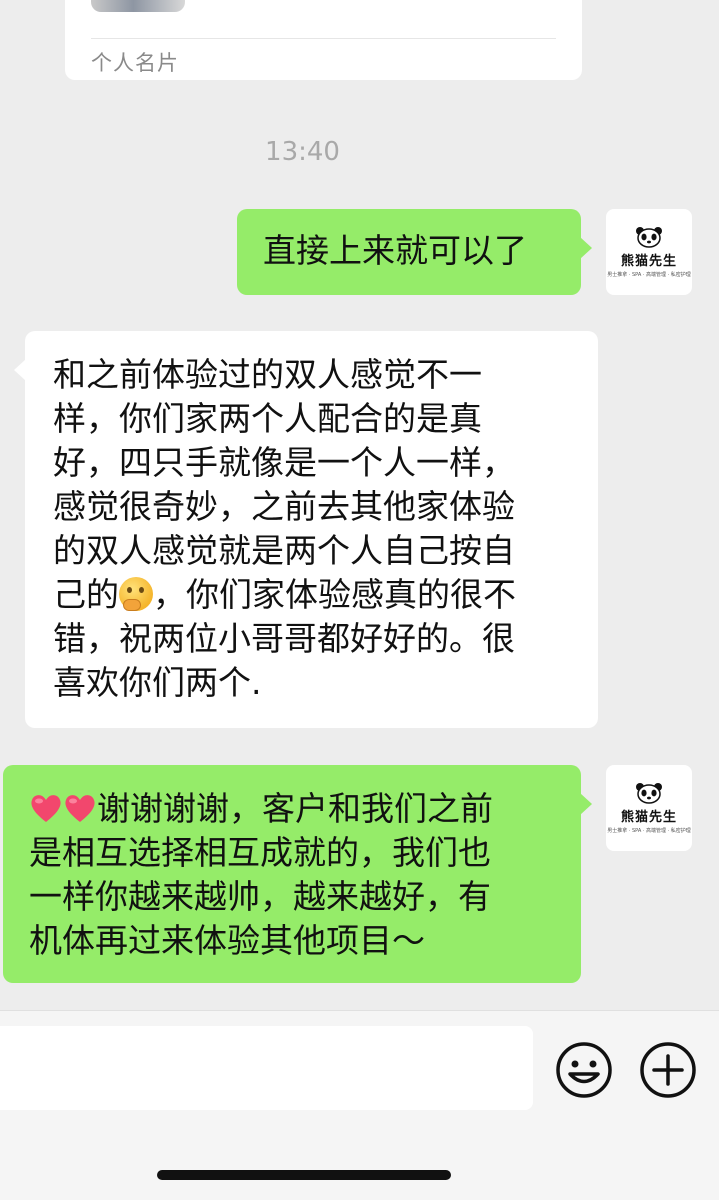  Describe the element at coordinates (304, 1175) in the screenshot. I see `home-indicator` at that location.